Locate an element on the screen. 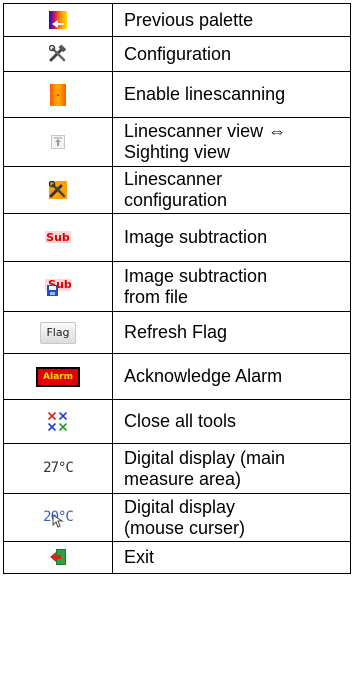 Image resolution: width=355 pixels, height=694 pixels. table-row: Previous palette is located at coordinates (177, 20).